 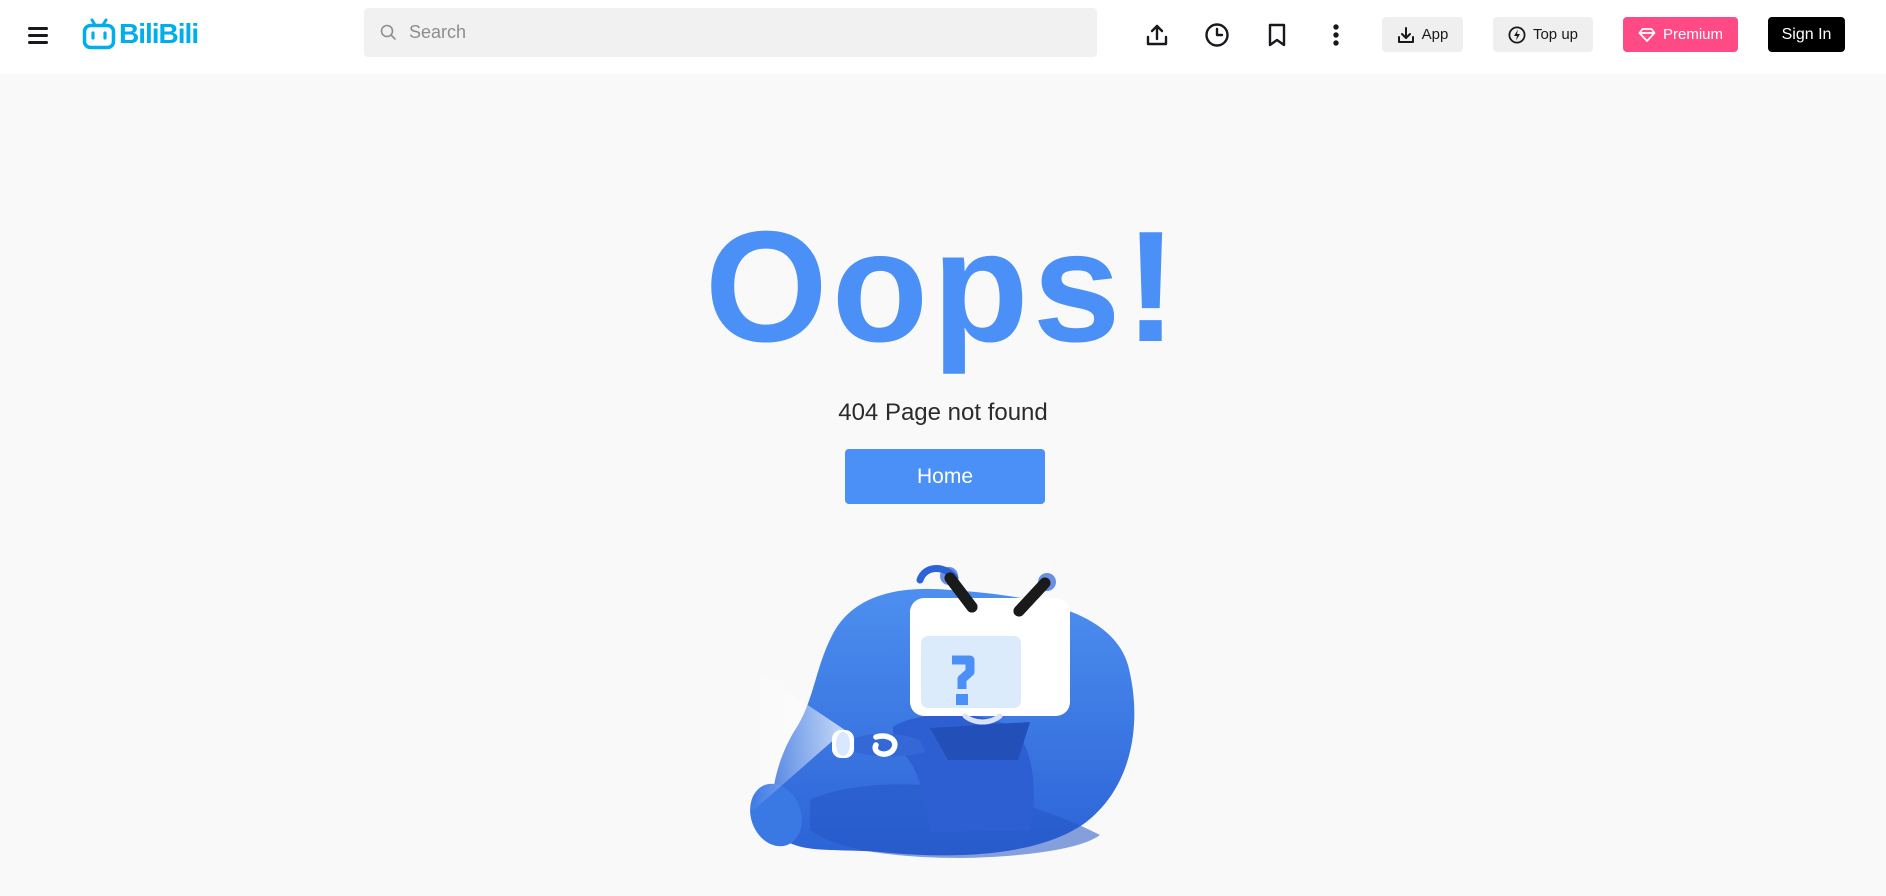 What do you see at coordinates (1277, 35) in the screenshot?
I see `bookmark-icon` at bounding box center [1277, 35].